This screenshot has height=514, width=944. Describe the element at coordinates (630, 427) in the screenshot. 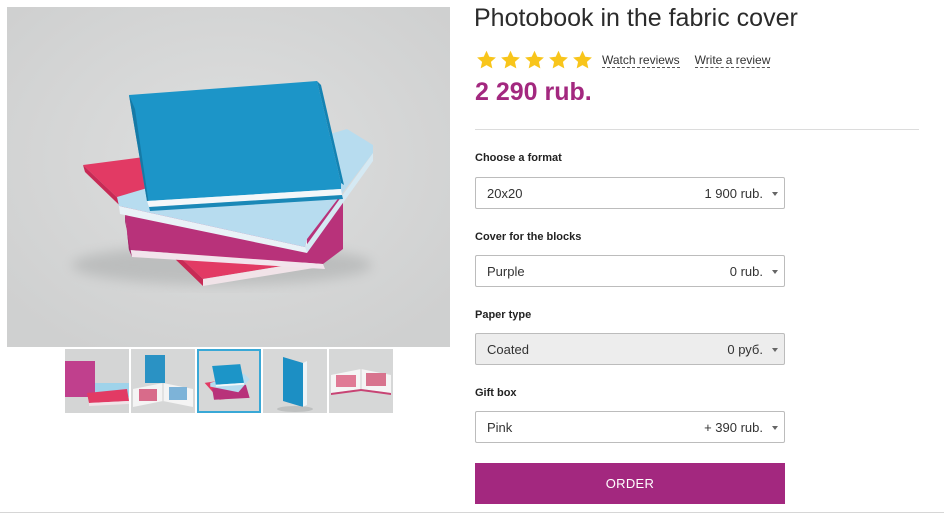

I see `gift-box-select: Pink + 390 rub.` at that location.